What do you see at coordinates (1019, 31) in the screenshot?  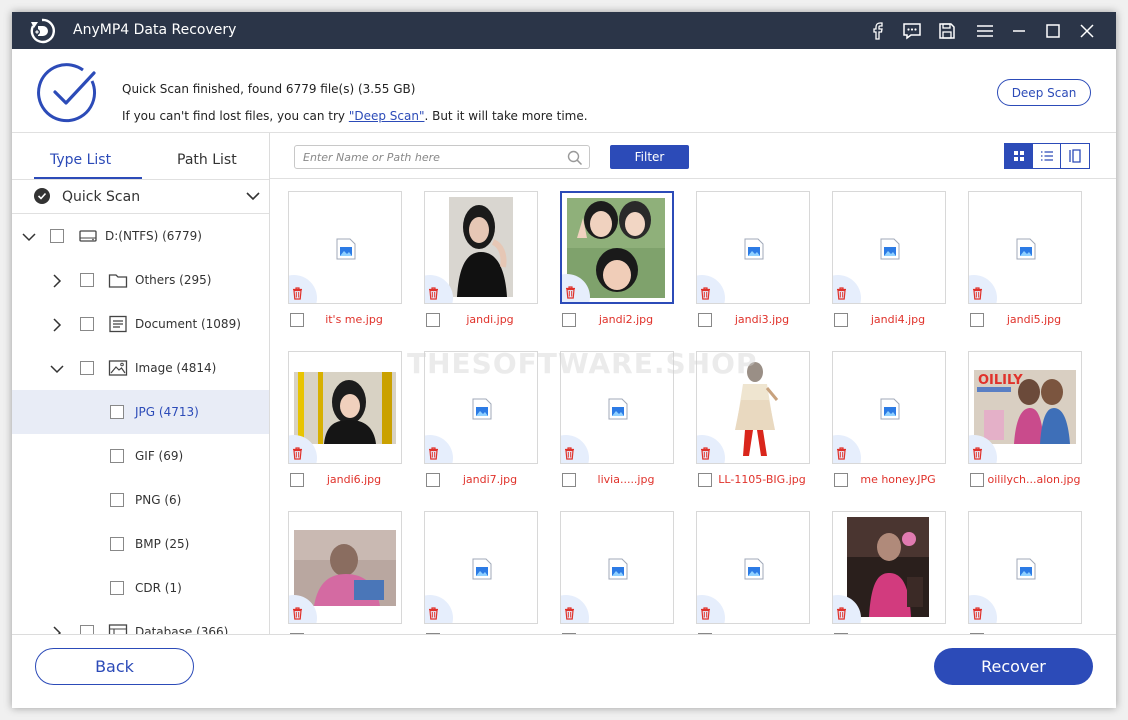 I see `minimize-icon` at bounding box center [1019, 31].